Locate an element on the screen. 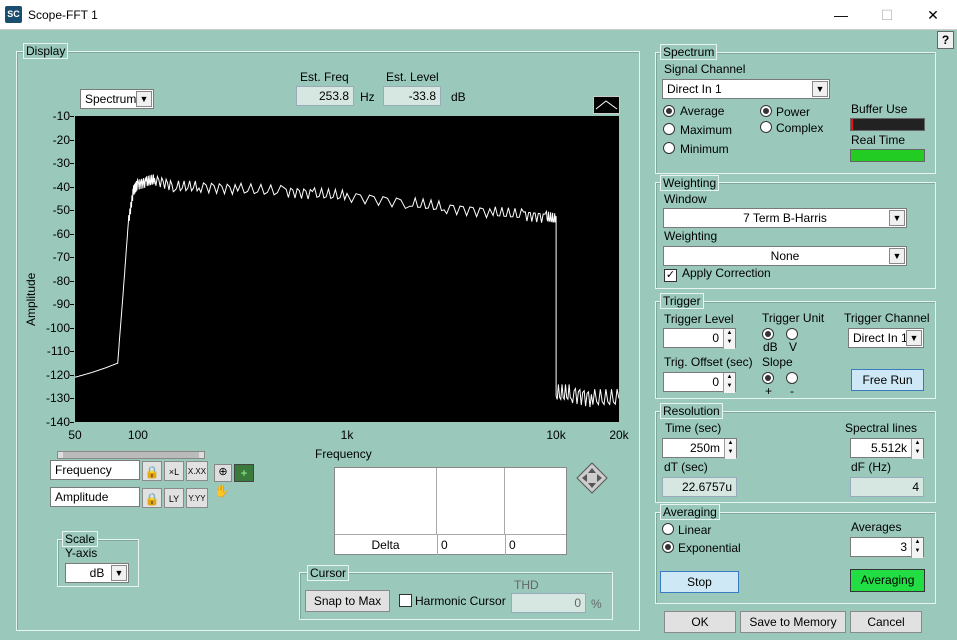 The height and width of the screenshot is (640, 957). ok-button: OK is located at coordinates (700, 622).